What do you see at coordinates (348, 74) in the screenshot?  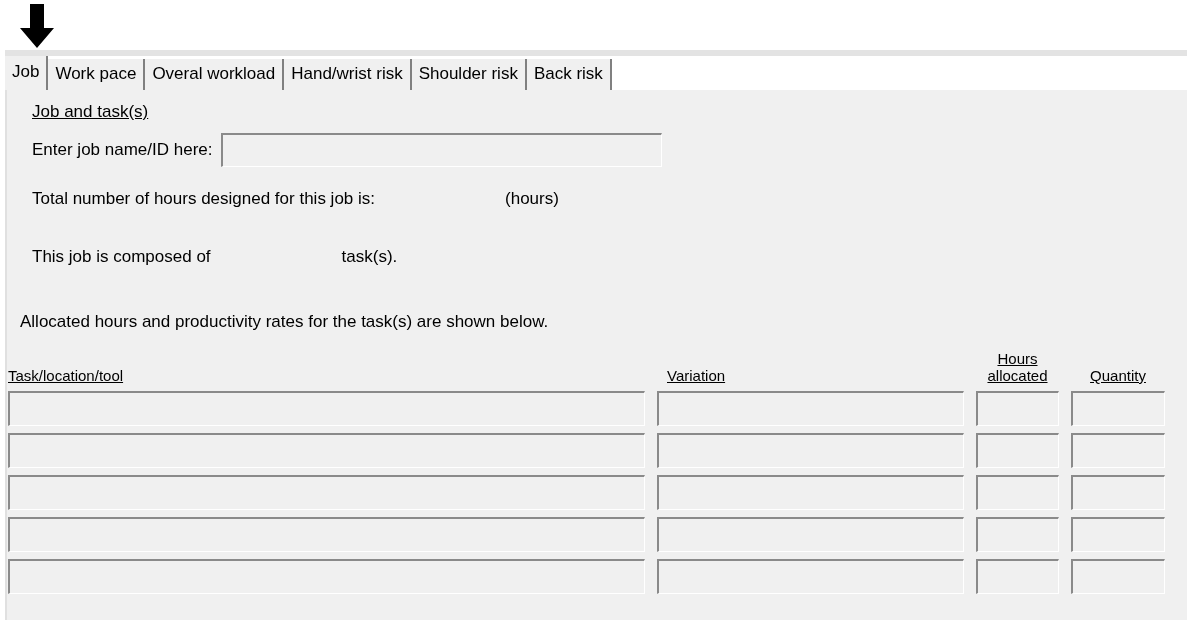 I see `tab: Hand/wrist risk` at bounding box center [348, 74].